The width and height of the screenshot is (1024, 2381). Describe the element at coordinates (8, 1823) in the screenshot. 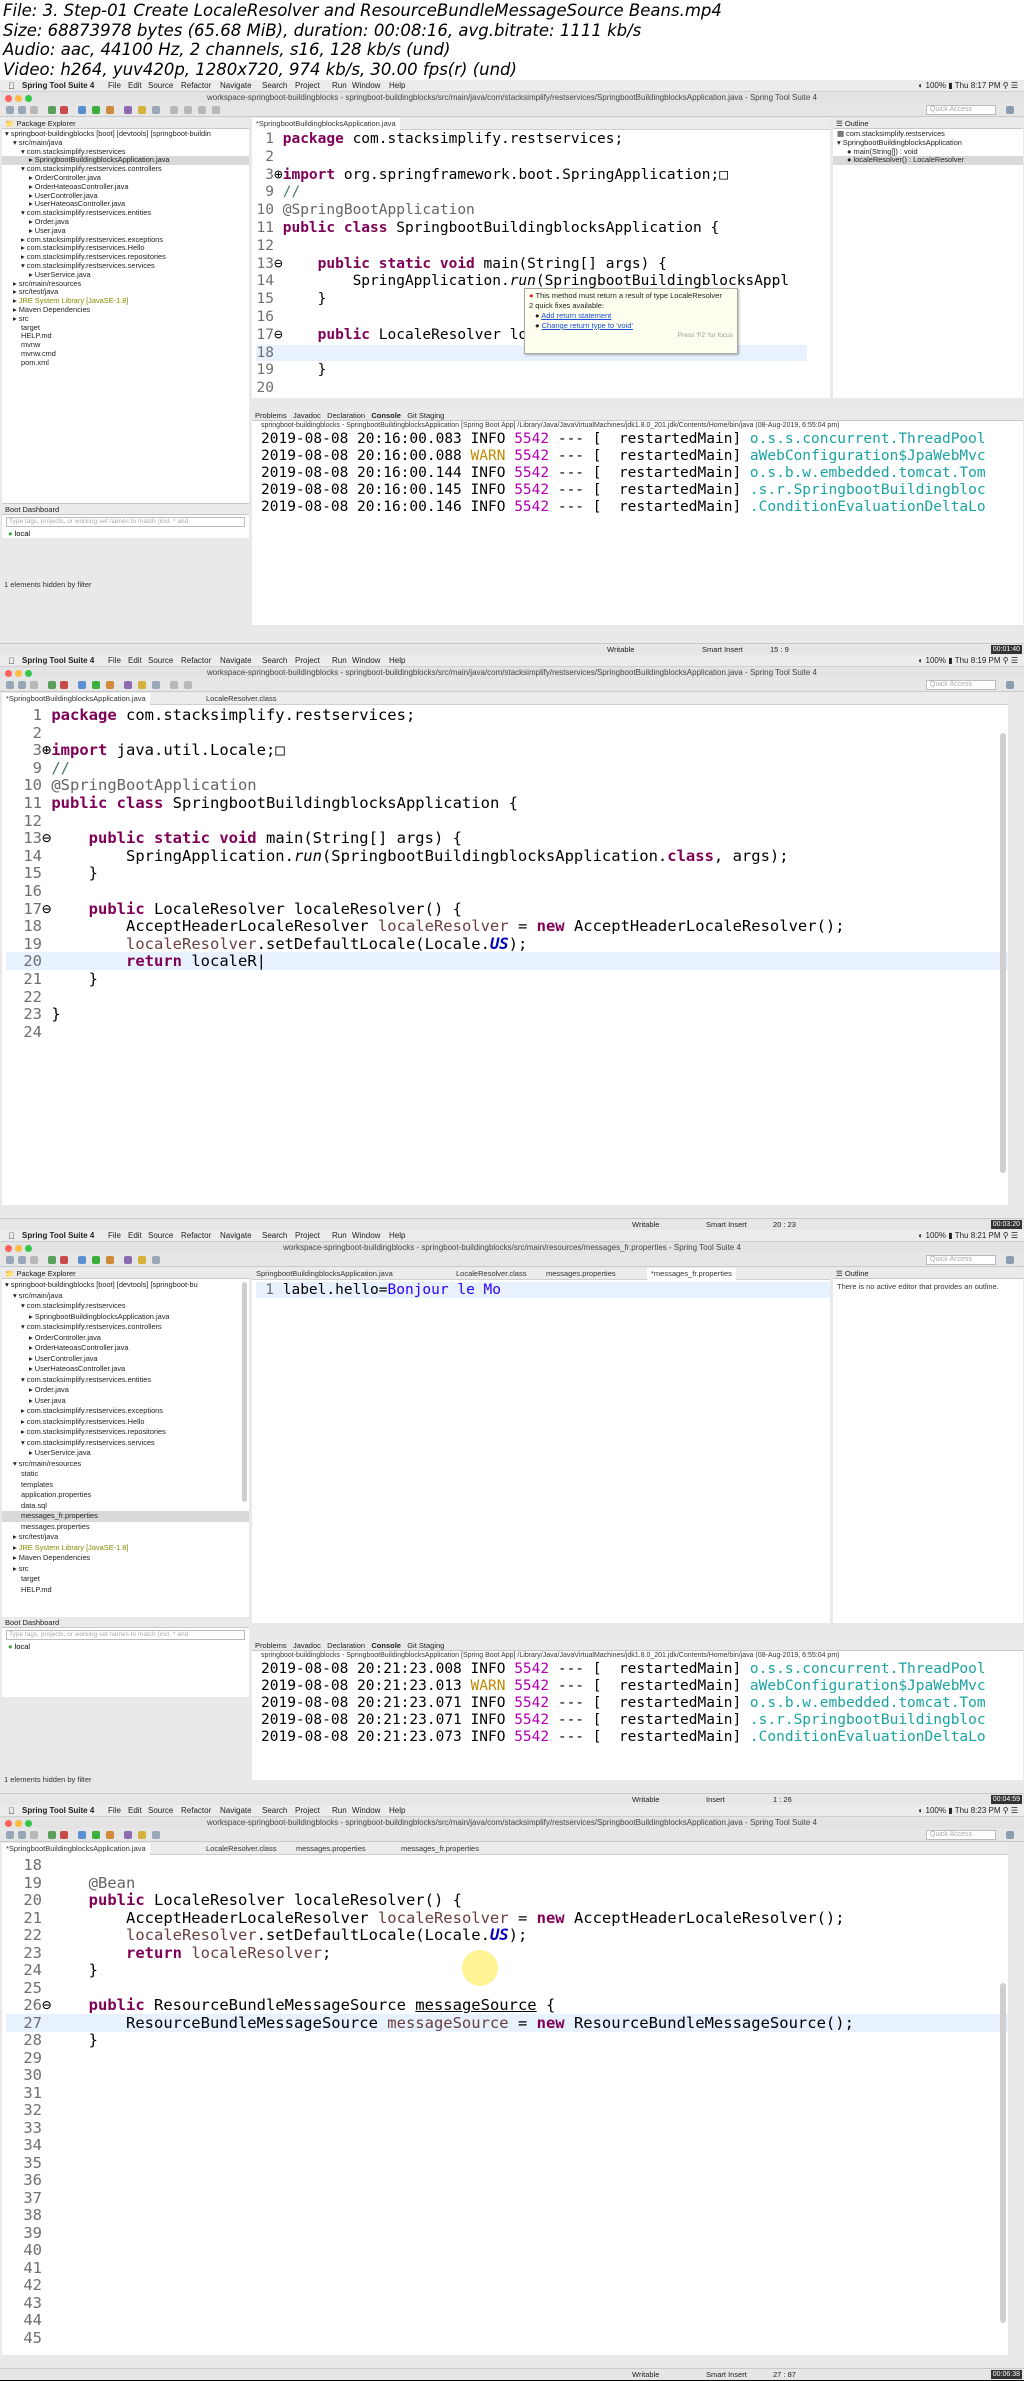

I see `close-icon` at that location.